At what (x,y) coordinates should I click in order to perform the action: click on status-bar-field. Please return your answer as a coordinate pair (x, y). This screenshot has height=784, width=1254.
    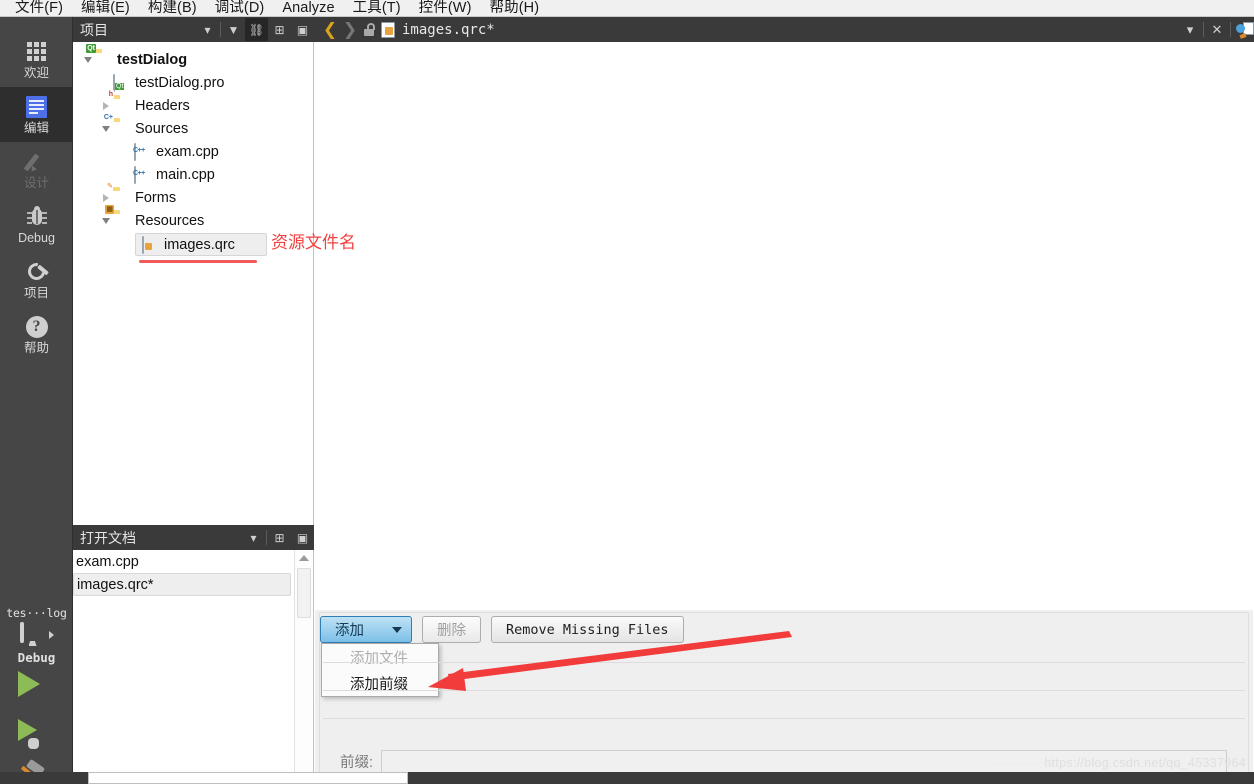
    Looking at the image, I should click on (248, 778).